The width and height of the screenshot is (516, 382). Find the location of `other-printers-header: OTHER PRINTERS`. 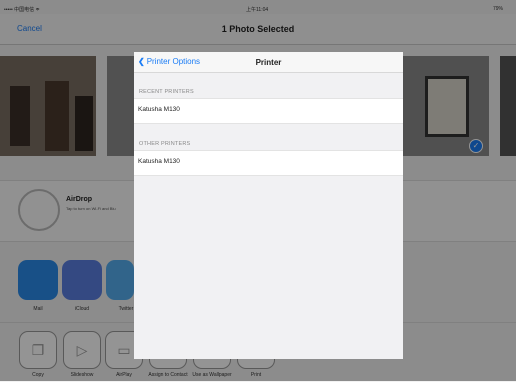

other-printers-header: OTHER PRINTERS is located at coordinates (165, 144).